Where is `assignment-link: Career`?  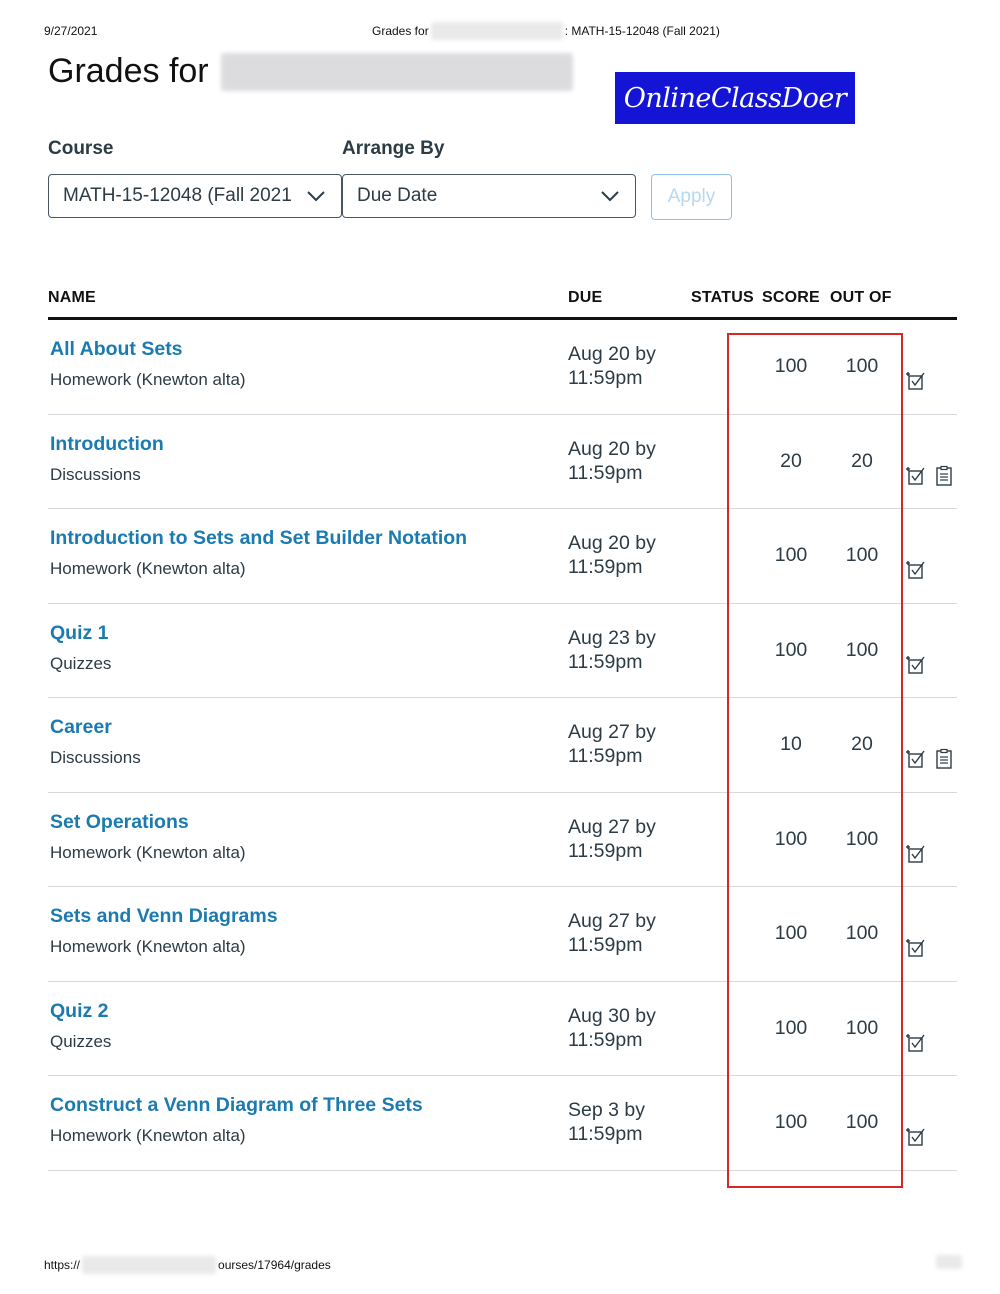
assignment-link: Career is located at coordinates (81, 727).